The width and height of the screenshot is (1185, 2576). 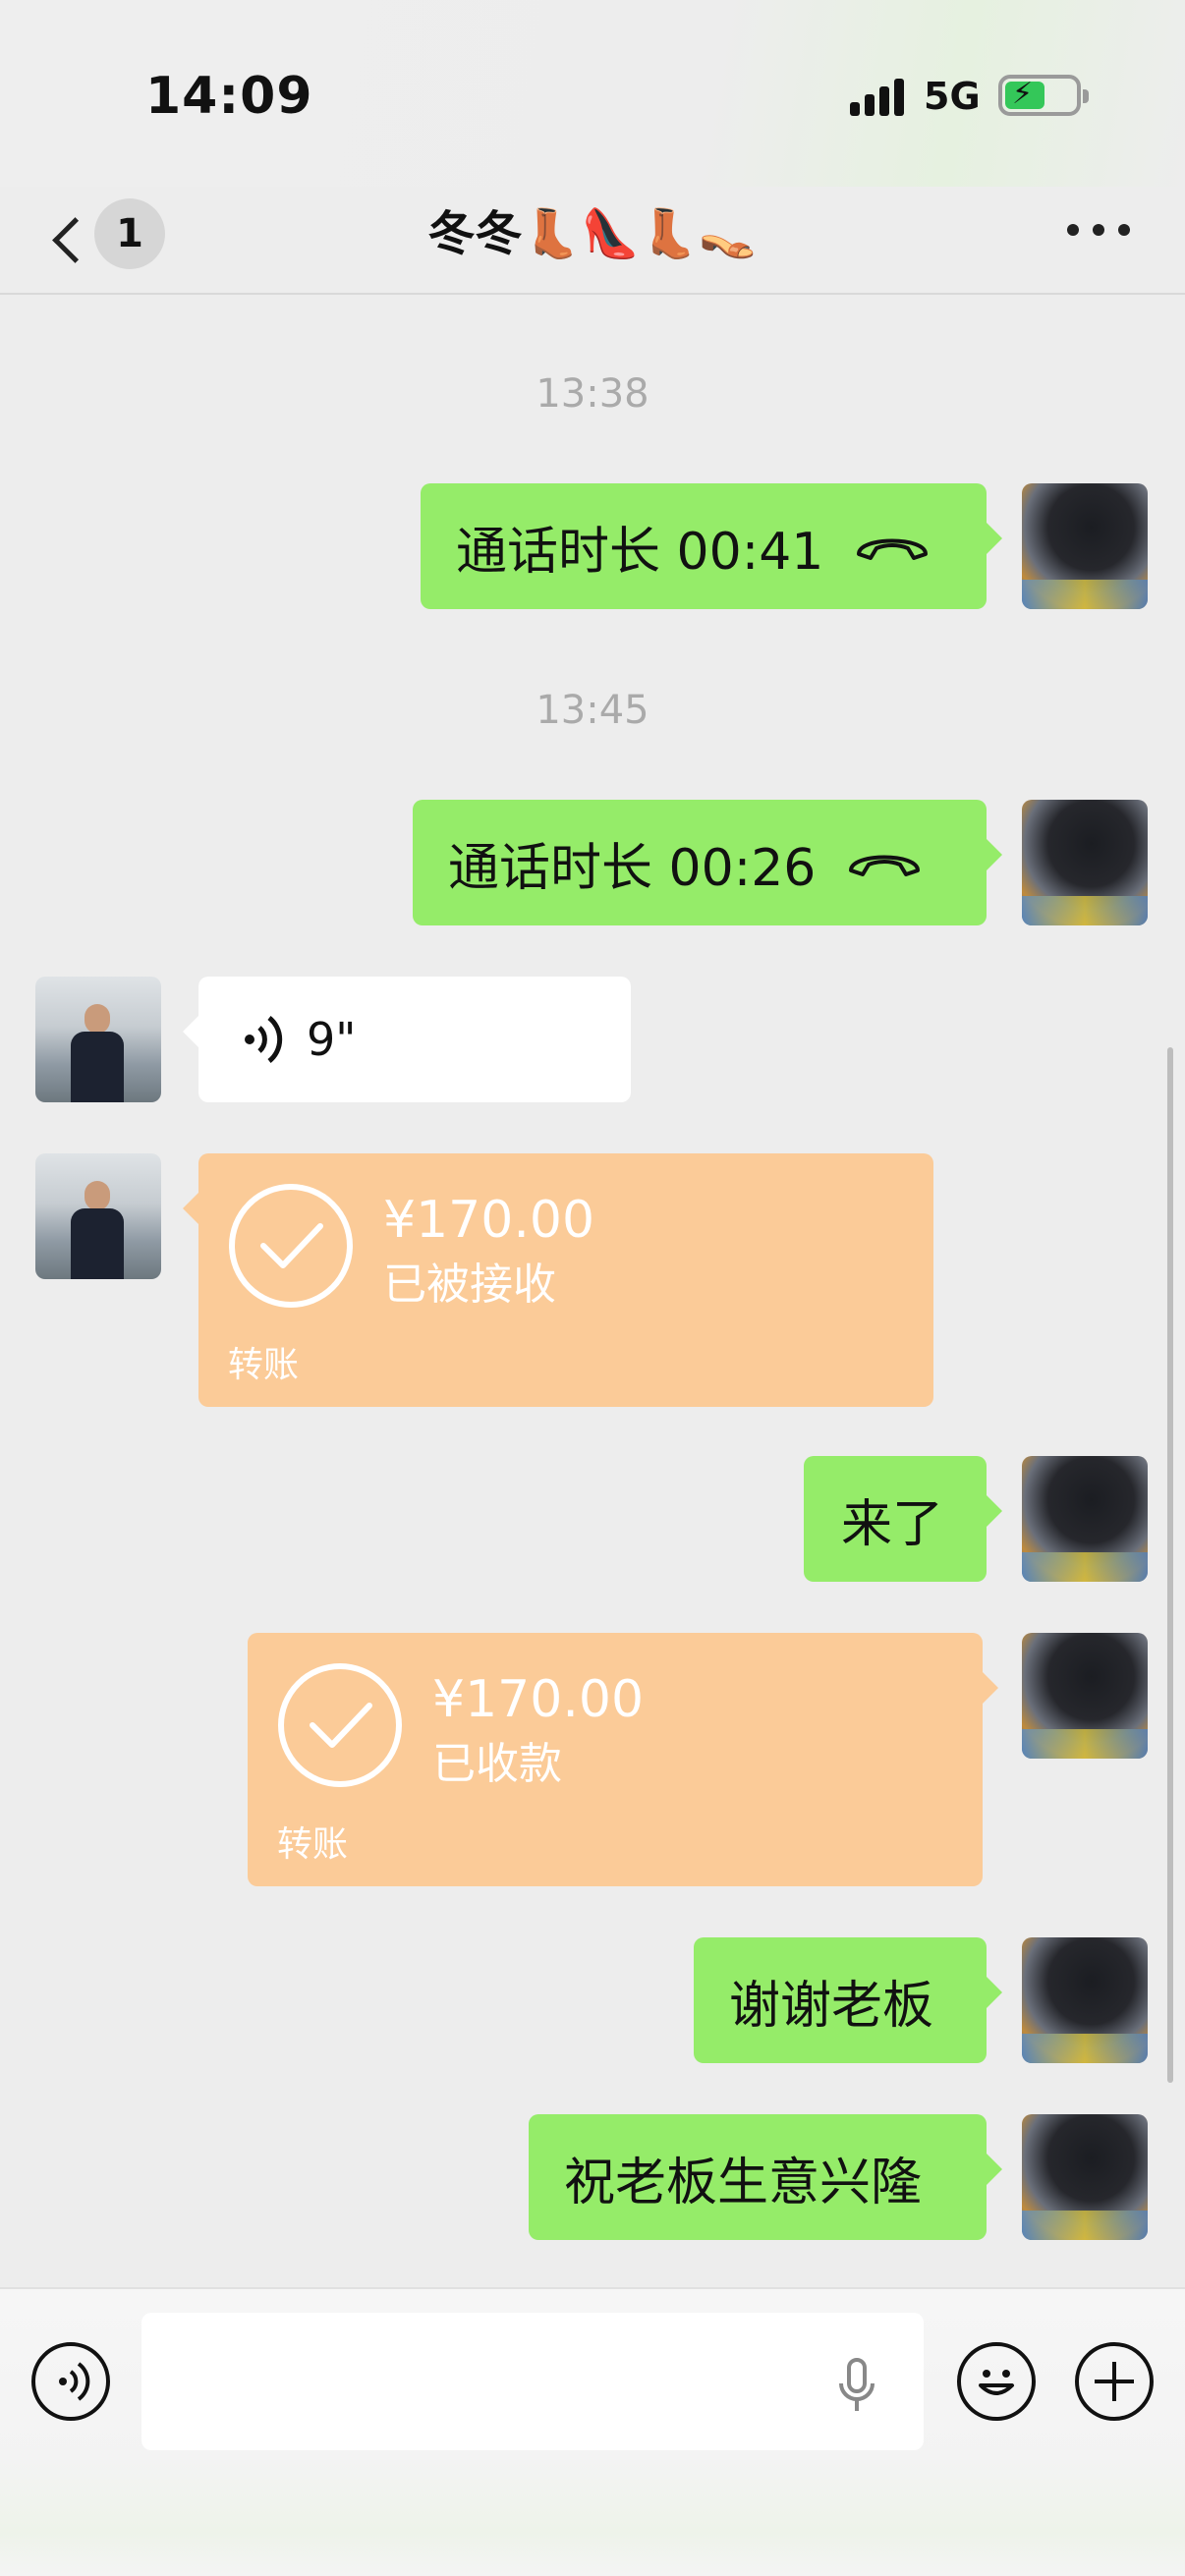 I want to click on call-duration-text: 通话时长 00:26, so click(x=633, y=868).